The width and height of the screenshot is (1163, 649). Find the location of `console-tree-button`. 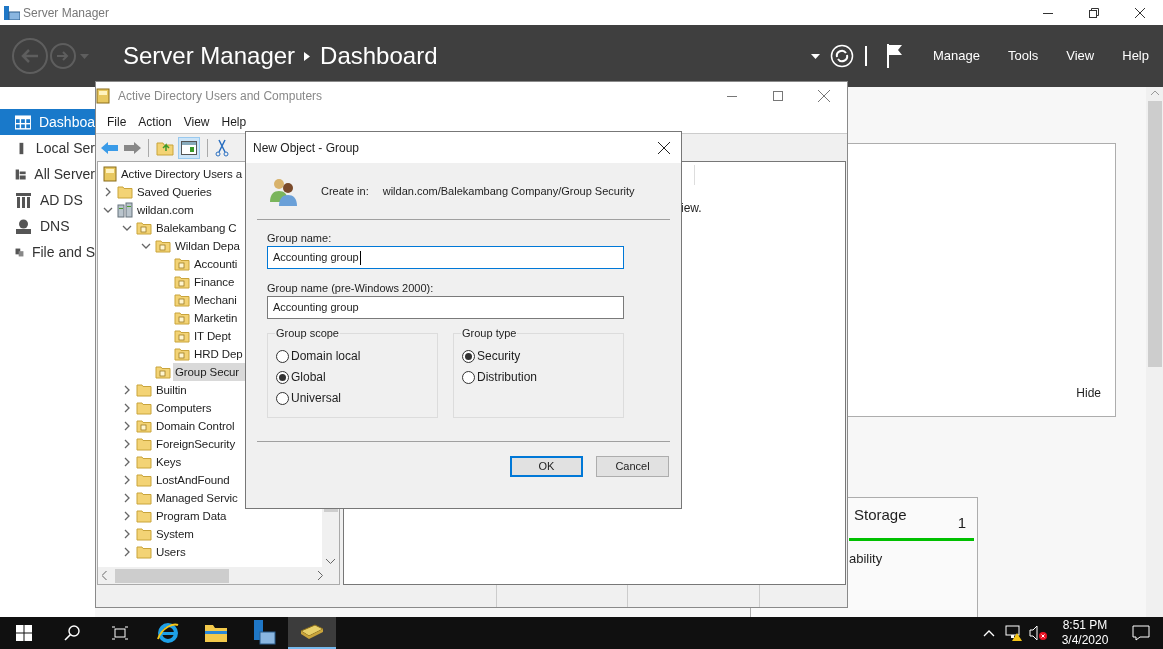

console-tree-button is located at coordinates (189, 147).